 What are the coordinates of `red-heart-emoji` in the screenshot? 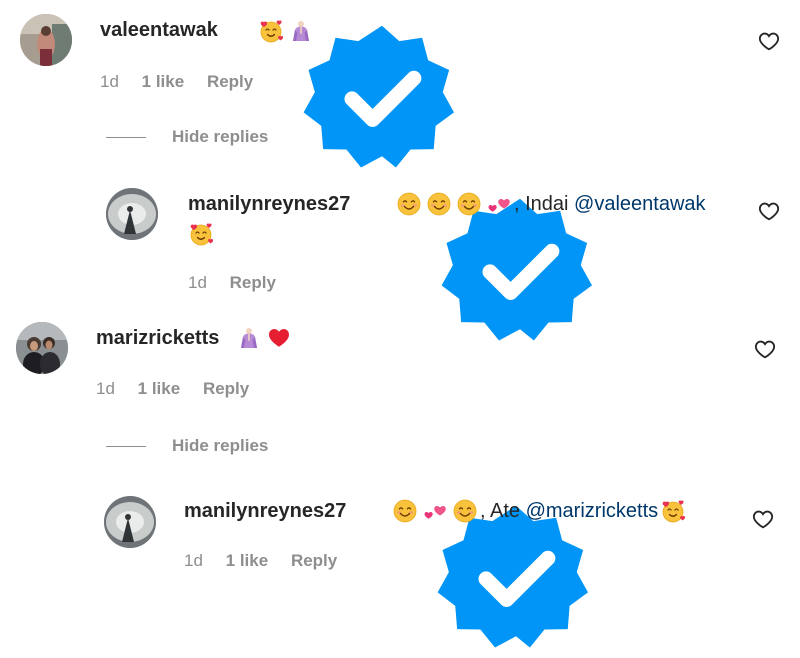 It's located at (279, 338).